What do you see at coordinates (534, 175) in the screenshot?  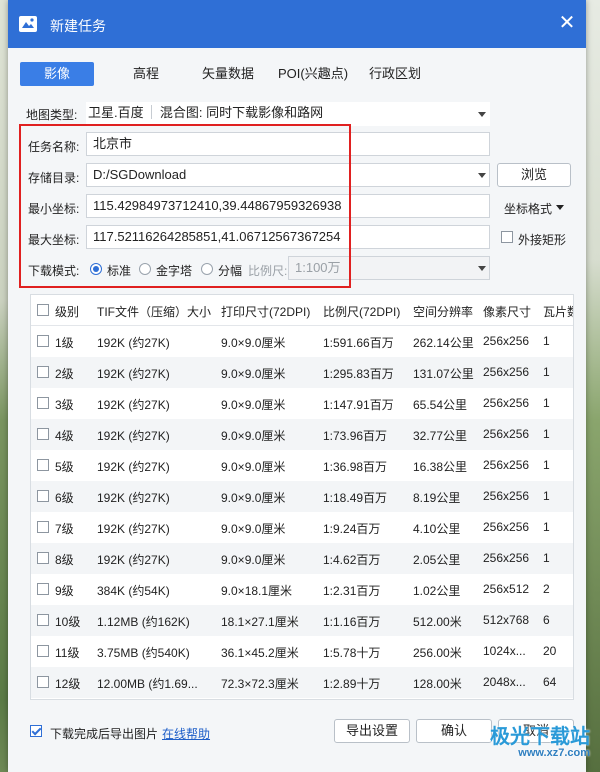 I see `browse-button: 浏览` at bounding box center [534, 175].